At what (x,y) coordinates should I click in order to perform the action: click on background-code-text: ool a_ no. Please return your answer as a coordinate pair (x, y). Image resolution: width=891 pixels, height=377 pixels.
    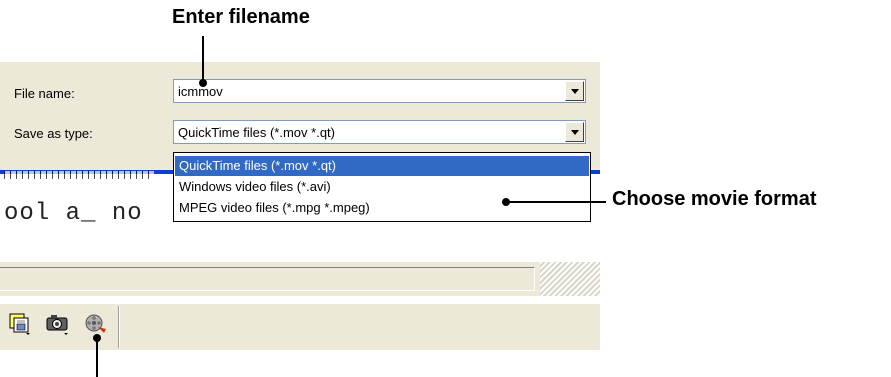
    Looking at the image, I should click on (73, 213).